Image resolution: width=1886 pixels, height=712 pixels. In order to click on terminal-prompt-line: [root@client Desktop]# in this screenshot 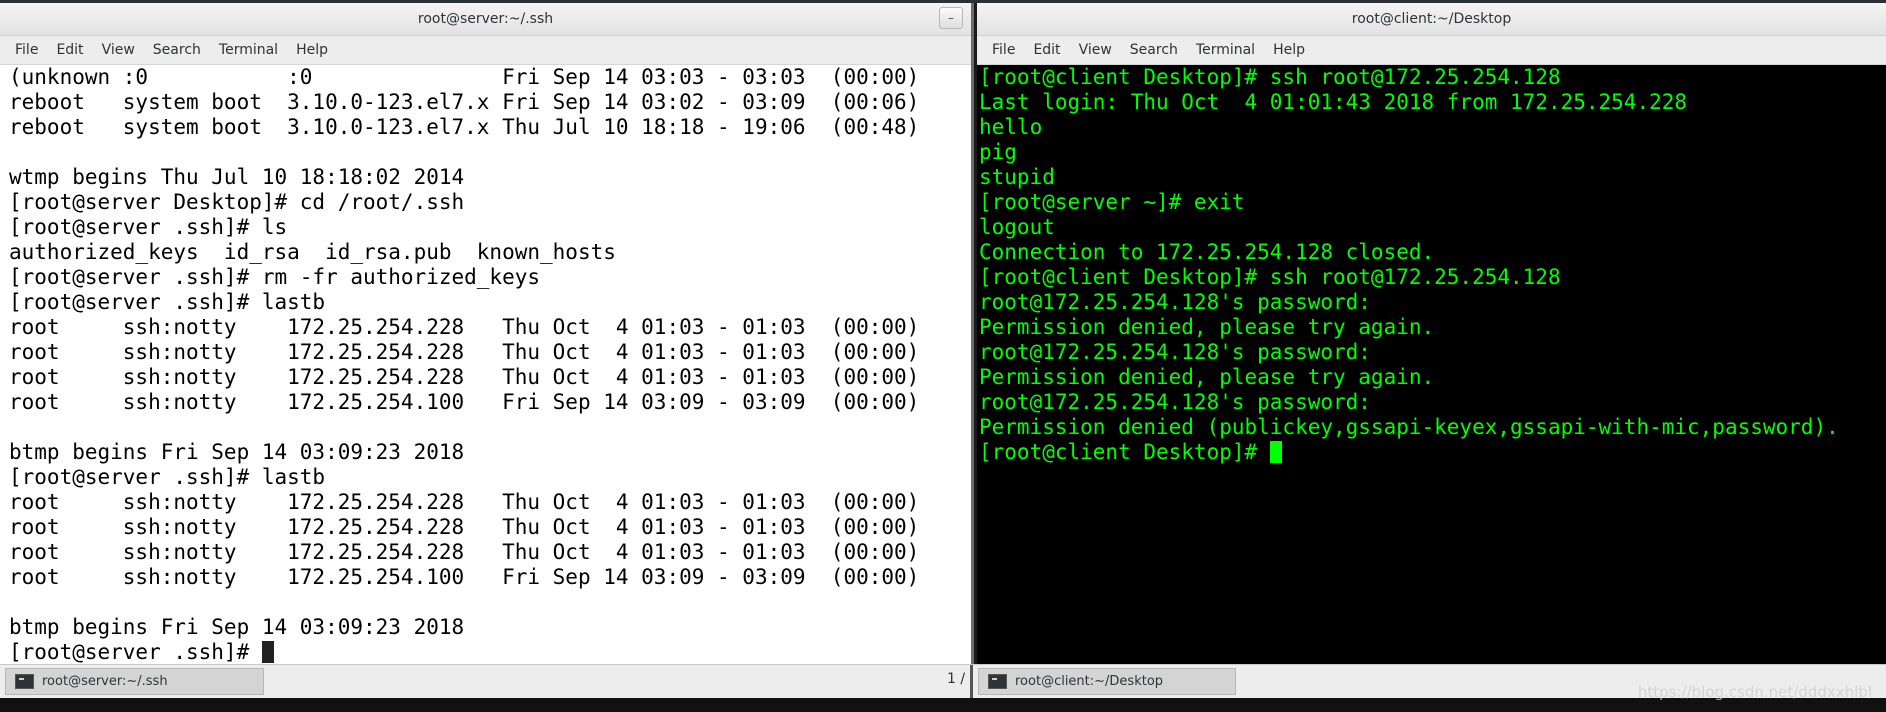, I will do `click(1432, 452)`.